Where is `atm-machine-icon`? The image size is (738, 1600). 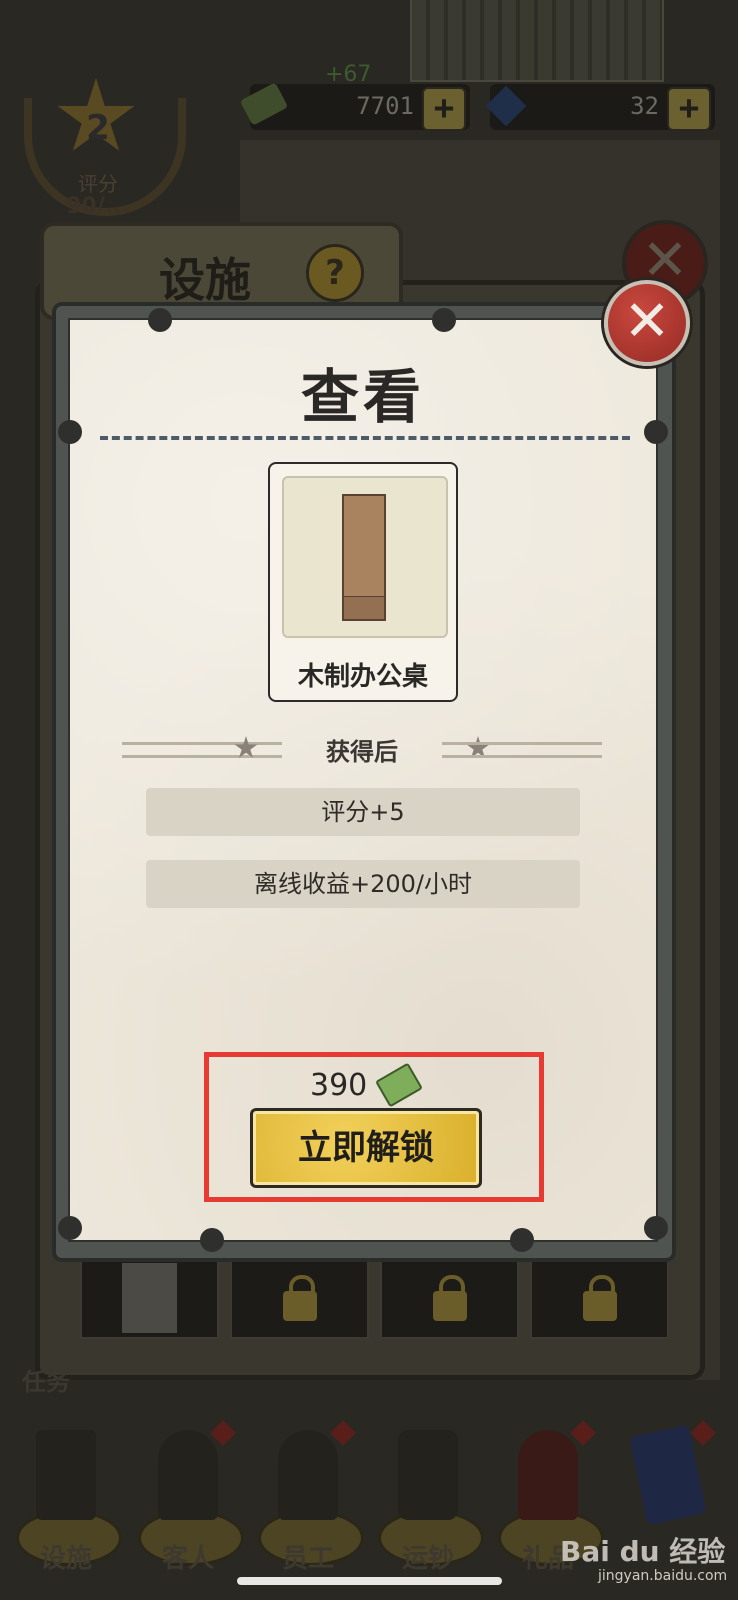 atm-machine-icon is located at coordinates (149, 1298).